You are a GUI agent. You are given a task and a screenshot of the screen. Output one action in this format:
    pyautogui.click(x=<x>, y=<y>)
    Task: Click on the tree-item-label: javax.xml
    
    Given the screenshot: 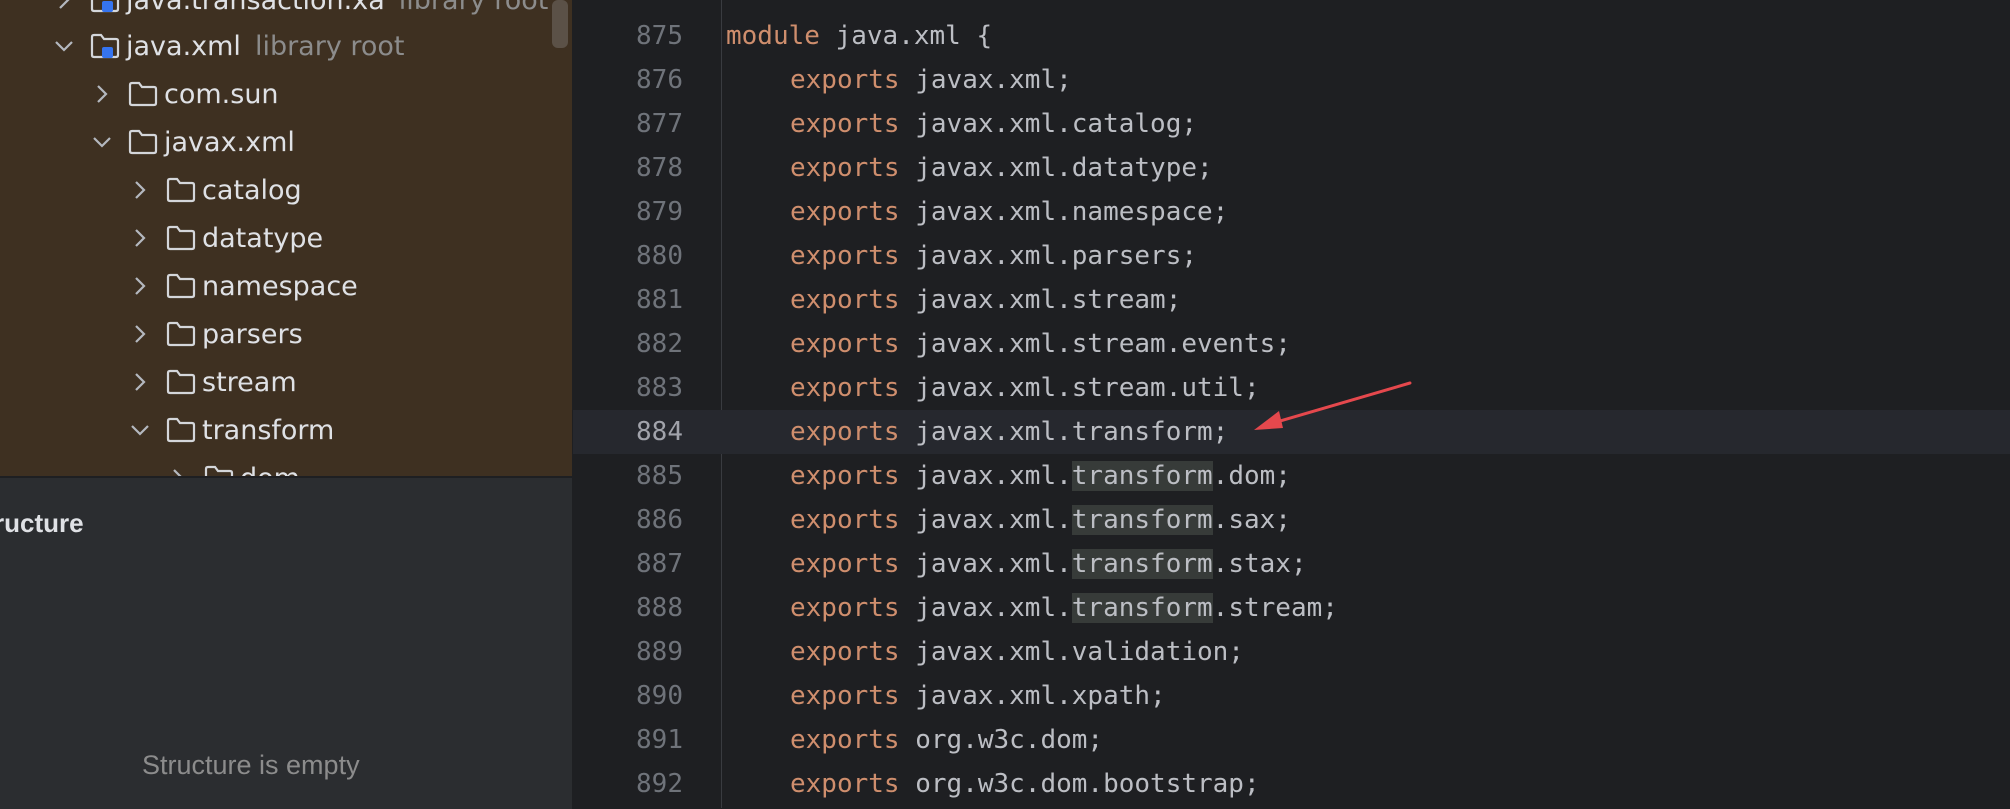 What is the action you would take?
    pyautogui.click(x=229, y=142)
    